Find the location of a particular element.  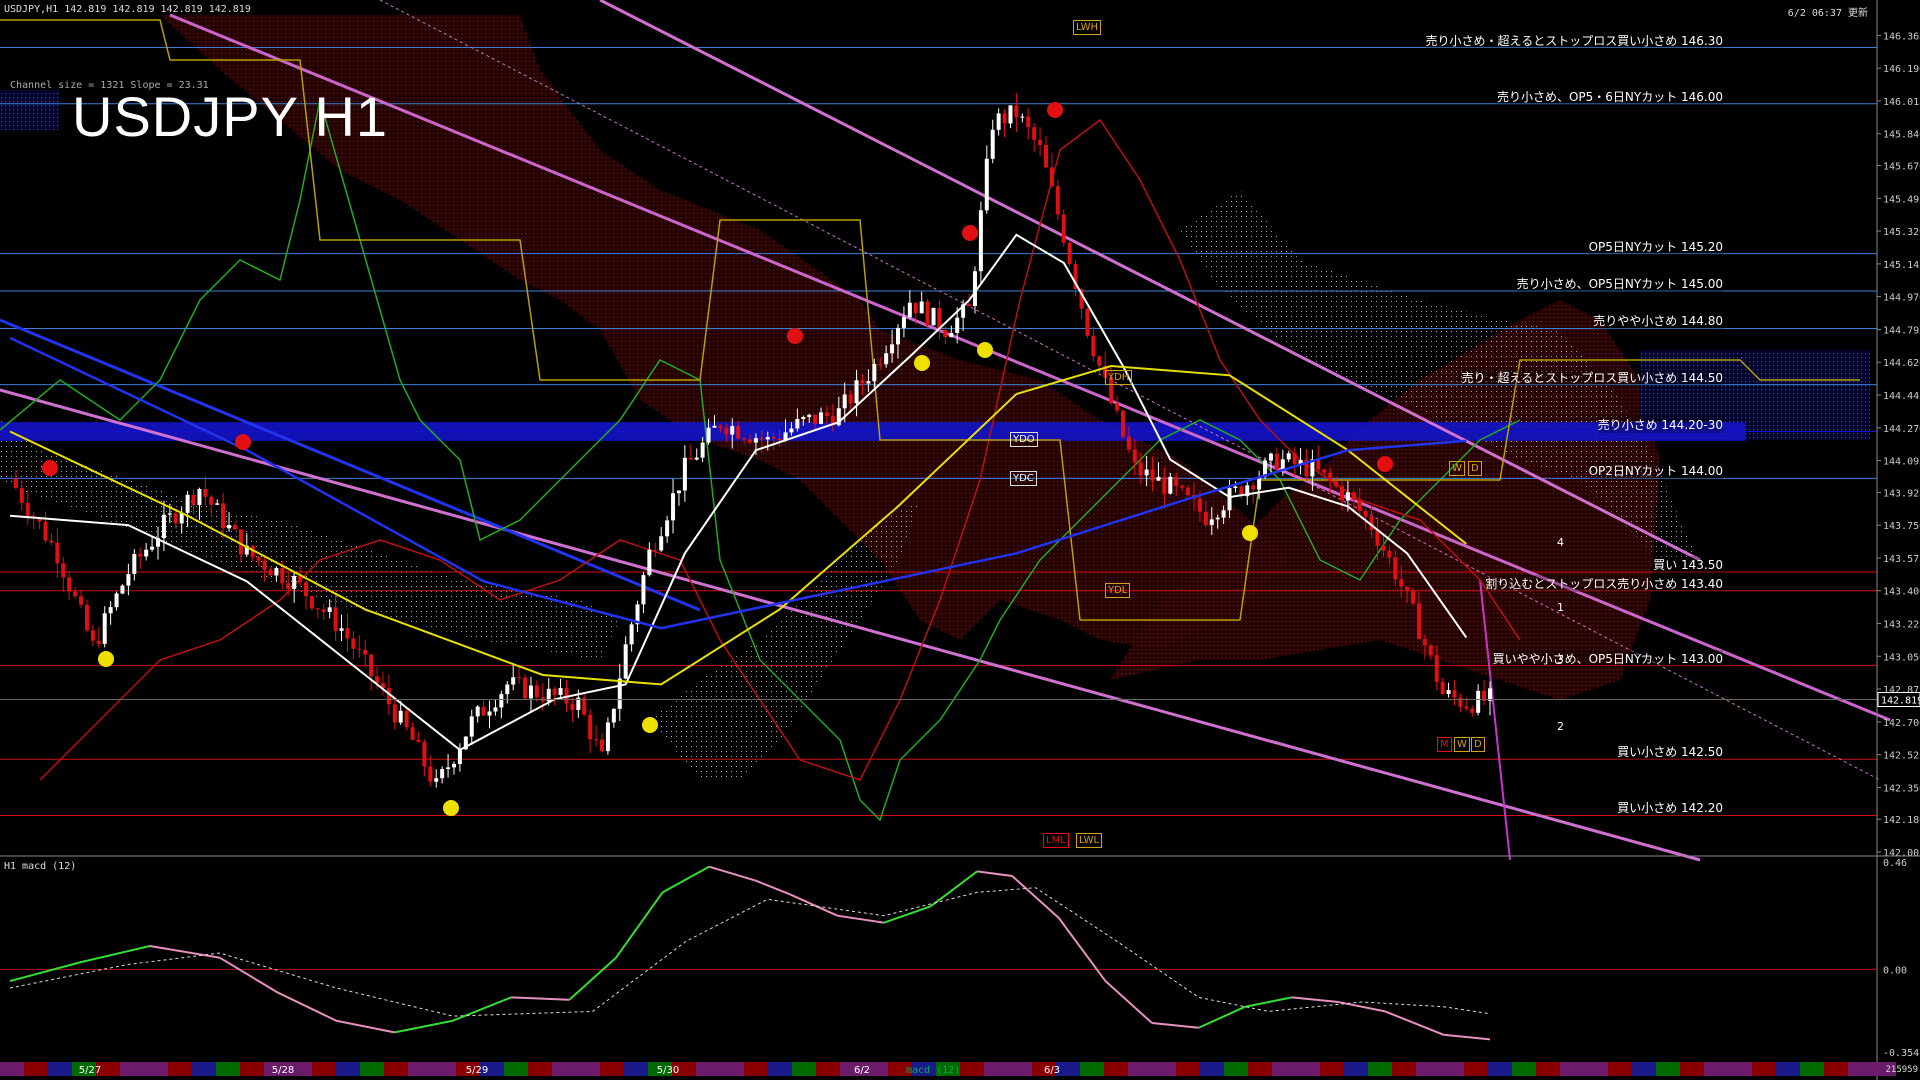

price-tick-label: 143.750 is located at coordinates (1901, 526).